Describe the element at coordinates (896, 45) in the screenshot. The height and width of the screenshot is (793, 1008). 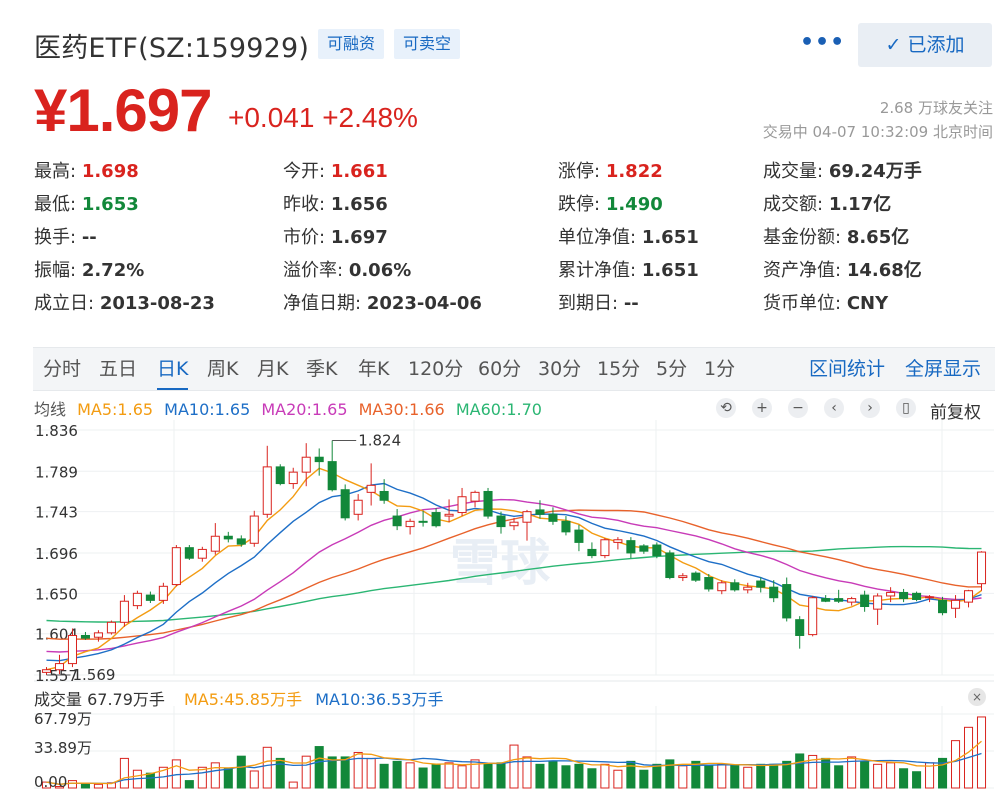
I see `check-icon: ✓` at that location.